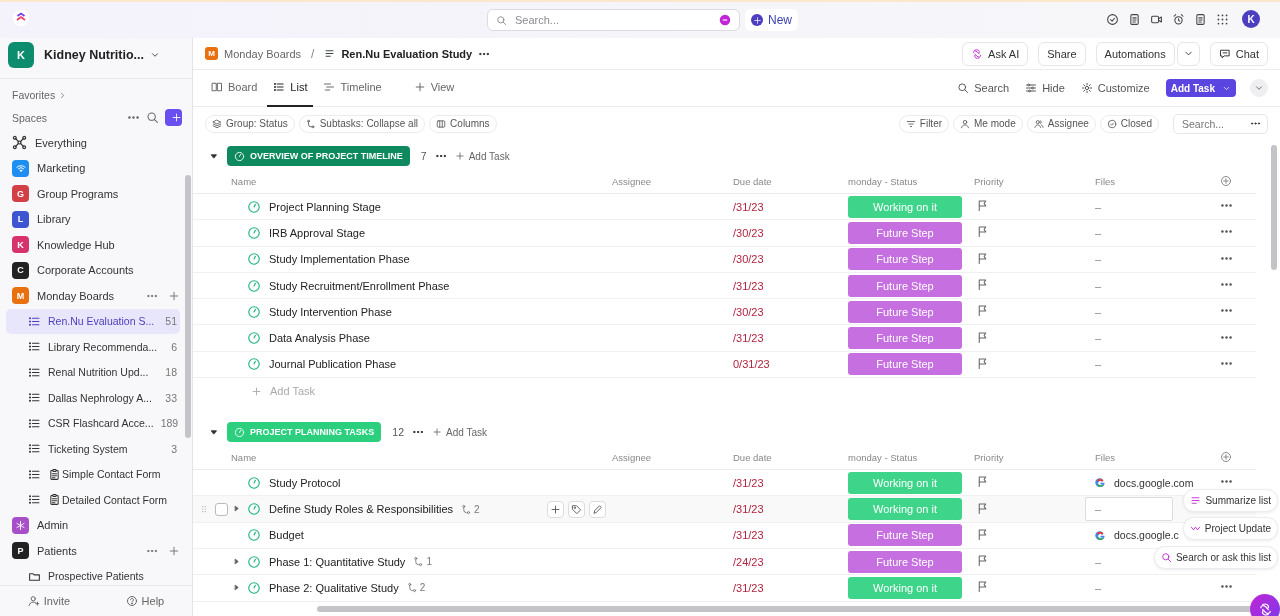  Describe the element at coordinates (93, 449) in the screenshot. I see `sidebar-item: Ticketing System 3` at that location.